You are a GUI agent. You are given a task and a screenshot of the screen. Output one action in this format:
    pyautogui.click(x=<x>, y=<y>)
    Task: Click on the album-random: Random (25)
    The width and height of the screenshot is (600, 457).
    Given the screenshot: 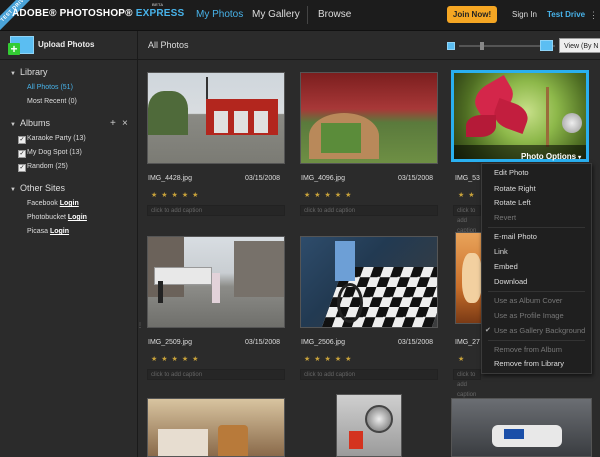 What is the action you would take?
    pyautogui.click(x=47, y=166)
    